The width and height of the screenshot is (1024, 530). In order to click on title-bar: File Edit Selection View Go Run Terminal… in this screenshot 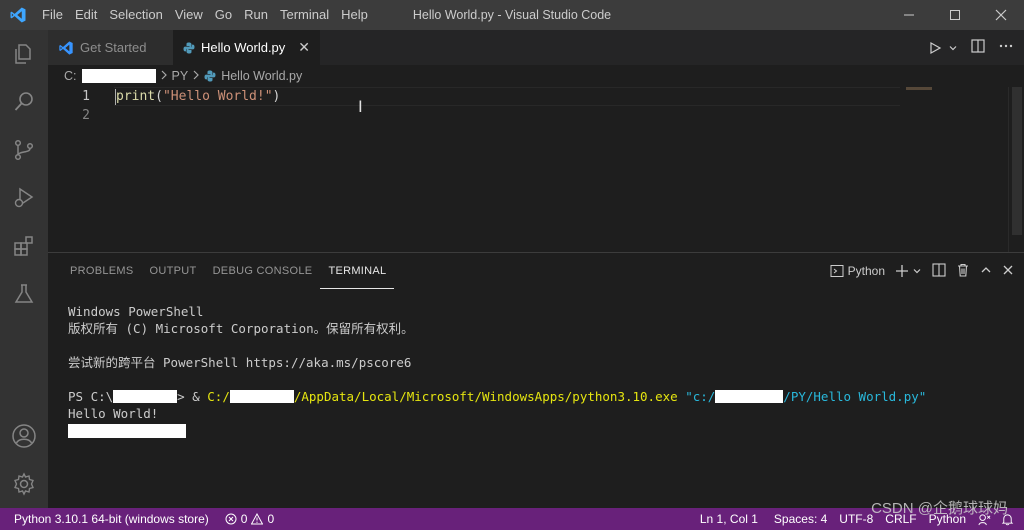, I will do `click(512, 15)`.